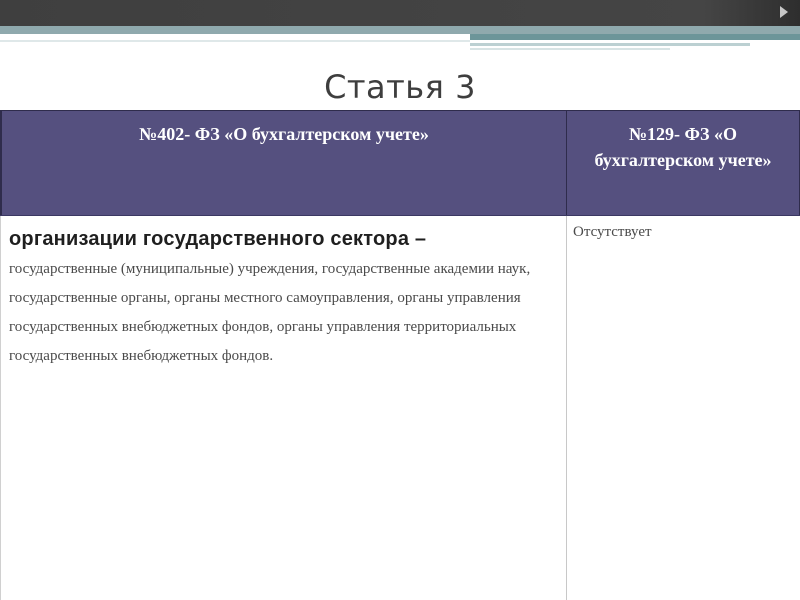 This screenshot has width=800, height=600. I want to click on term-heading: организации государственного сектора –, so click(218, 239).